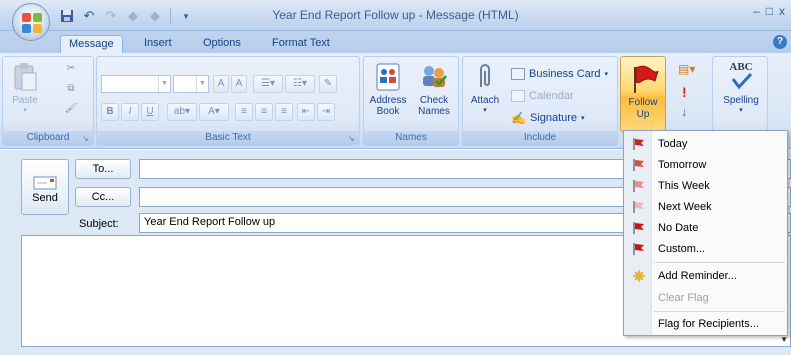 This screenshot has height=355, width=791. What do you see at coordinates (228, 138) in the screenshot?
I see `basic-text-group-label: Basic Text` at bounding box center [228, 138].